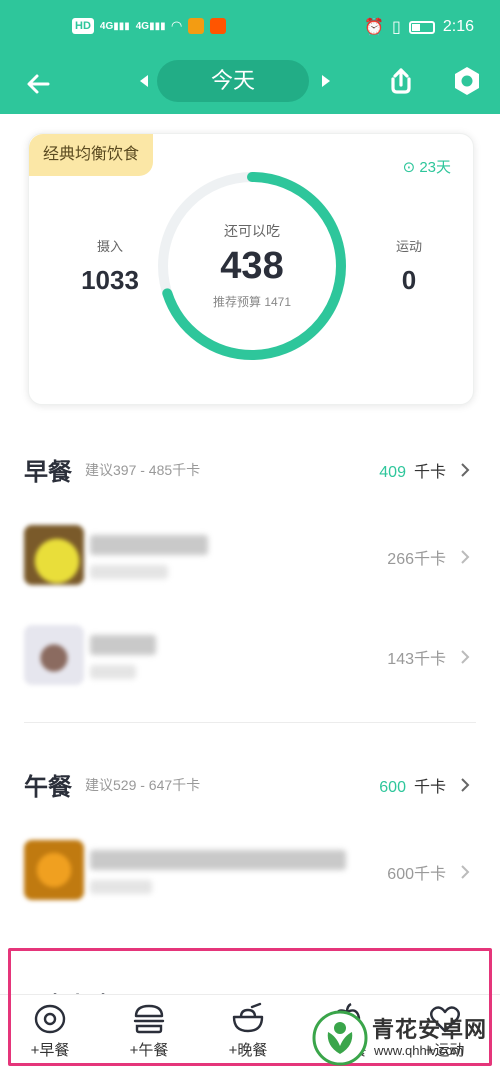 Image resolution: width=500 pixels, height=1071 pixels. Describe the element at coordinates (110, 280) in the screenshot. I see `intake-value: 1033` at that location.